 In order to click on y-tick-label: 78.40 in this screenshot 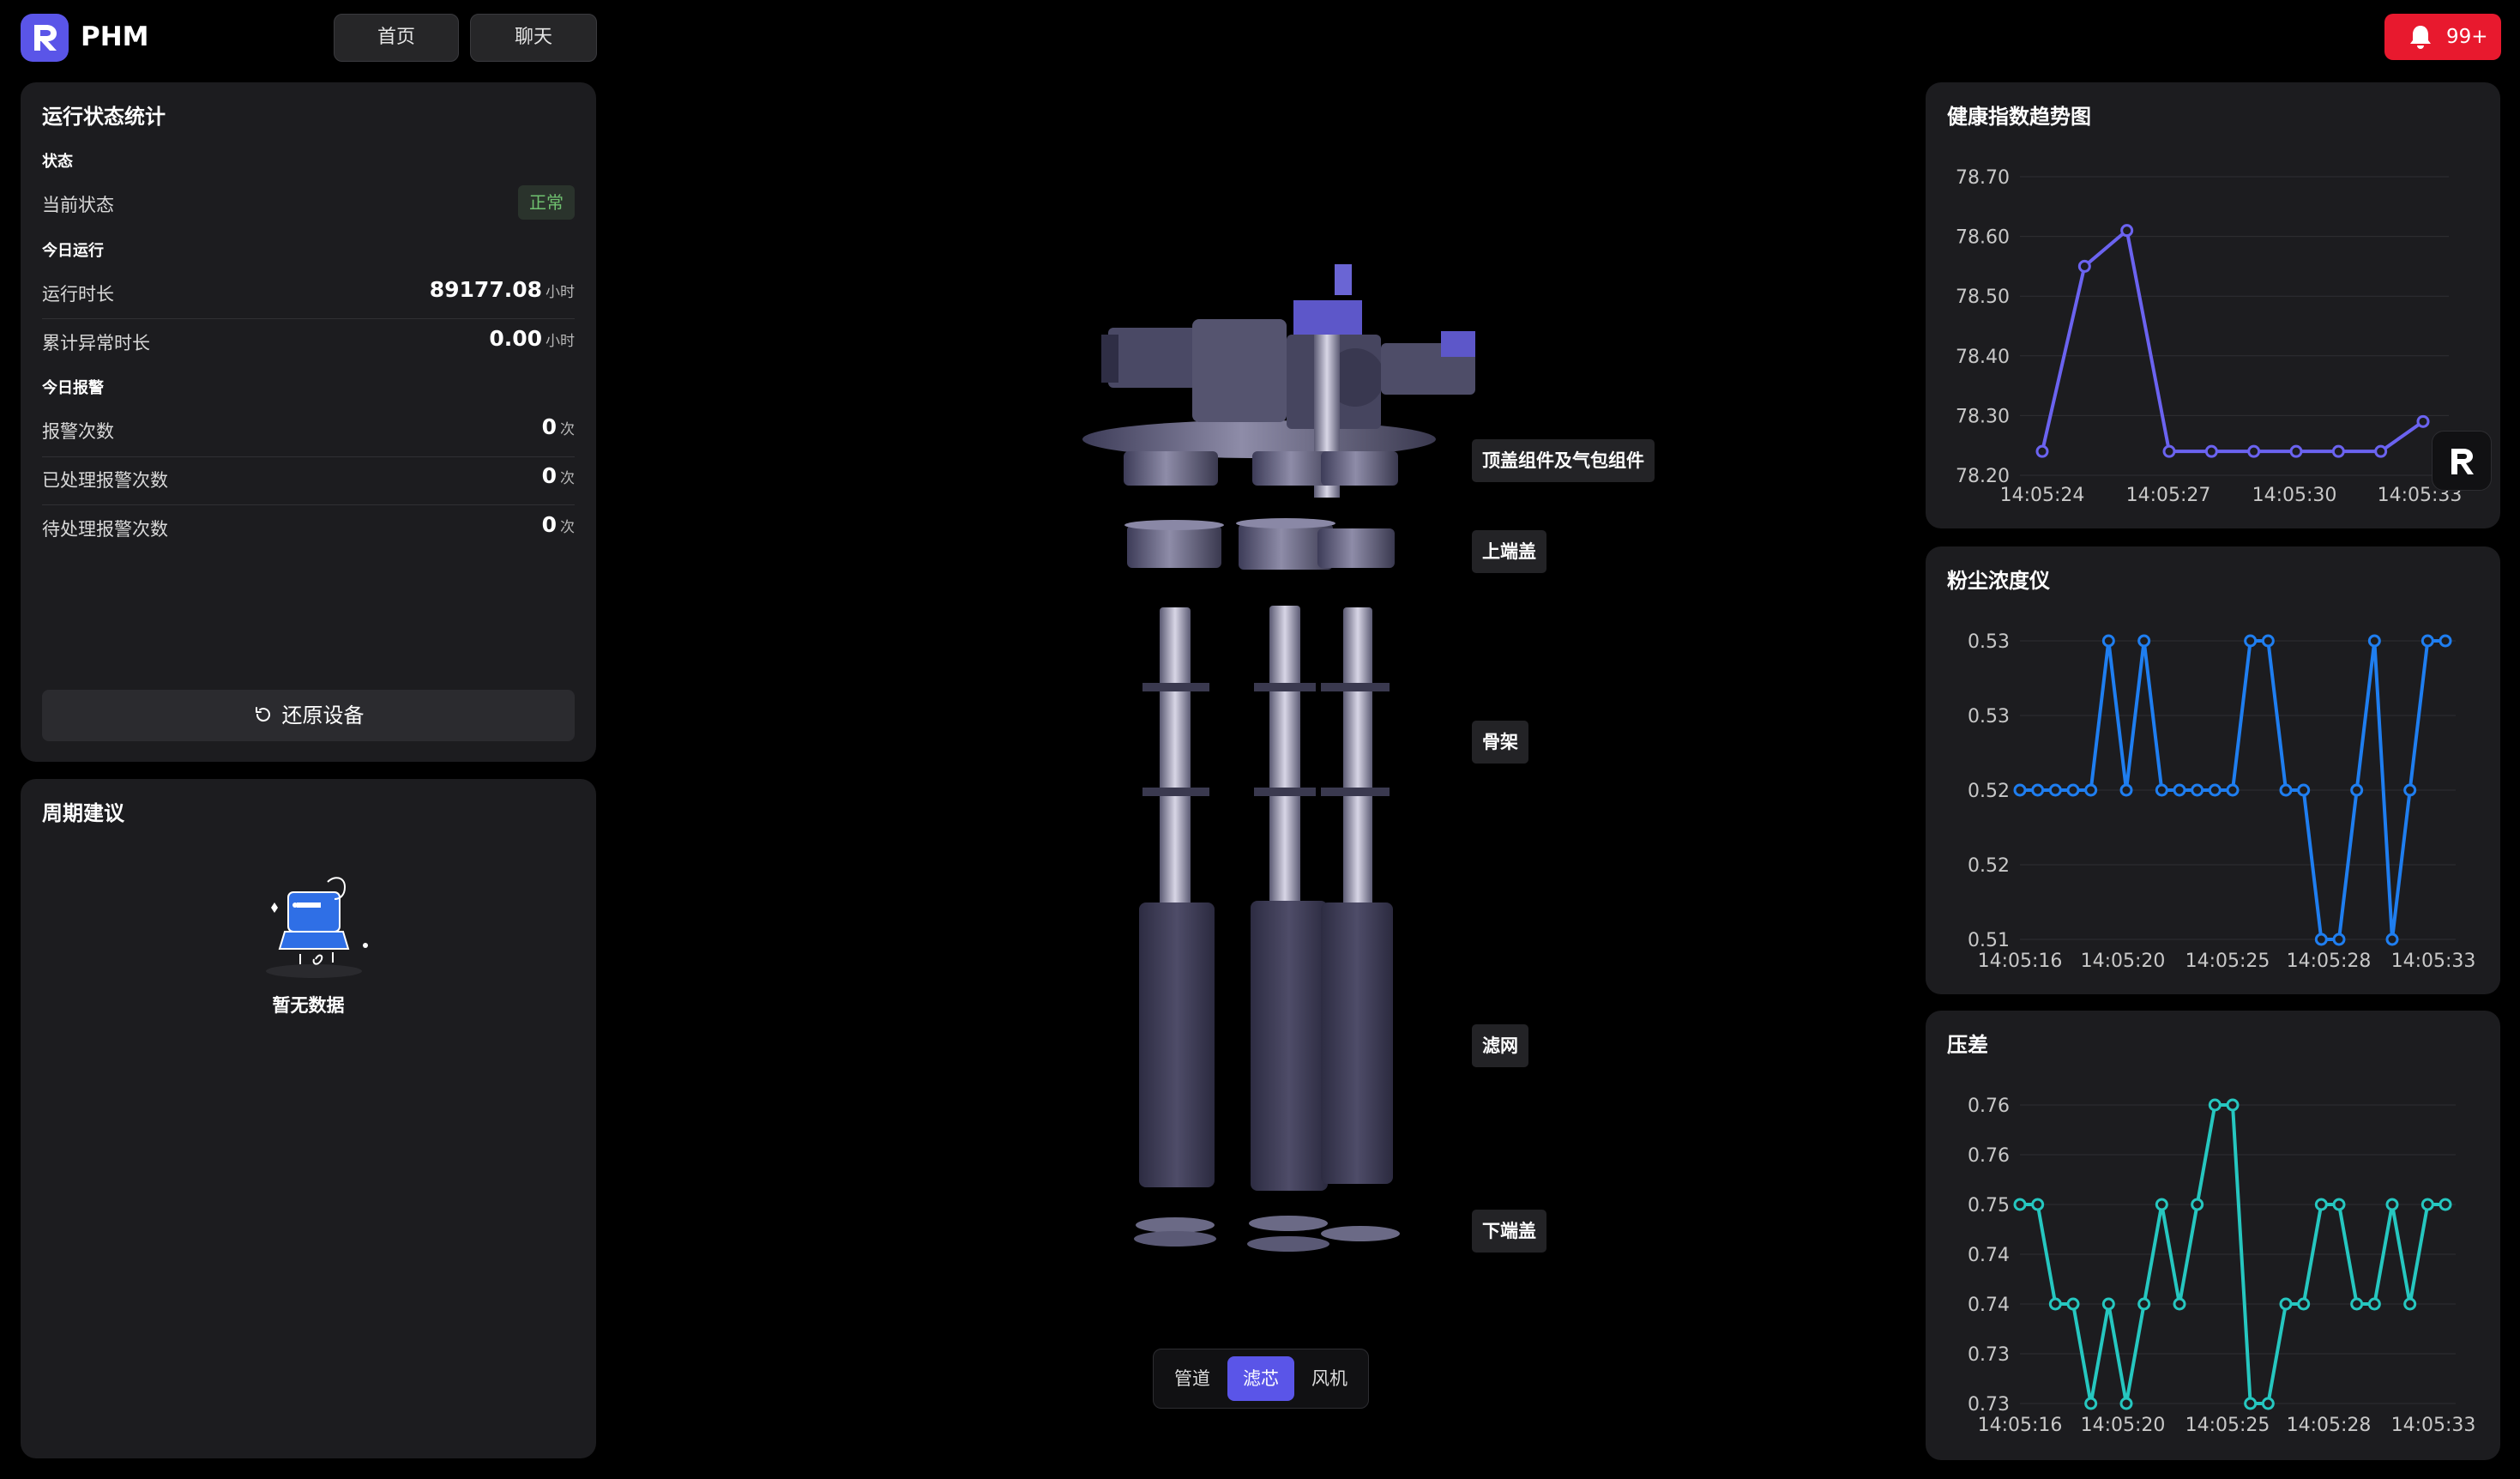, I will do `click(1983, 357)`.